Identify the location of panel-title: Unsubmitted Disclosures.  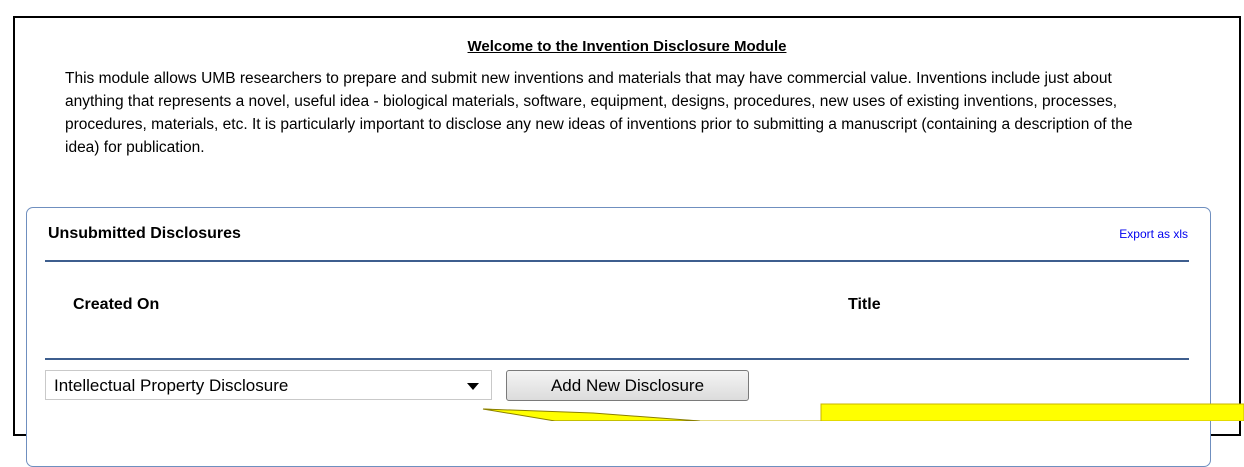
(144, 233).